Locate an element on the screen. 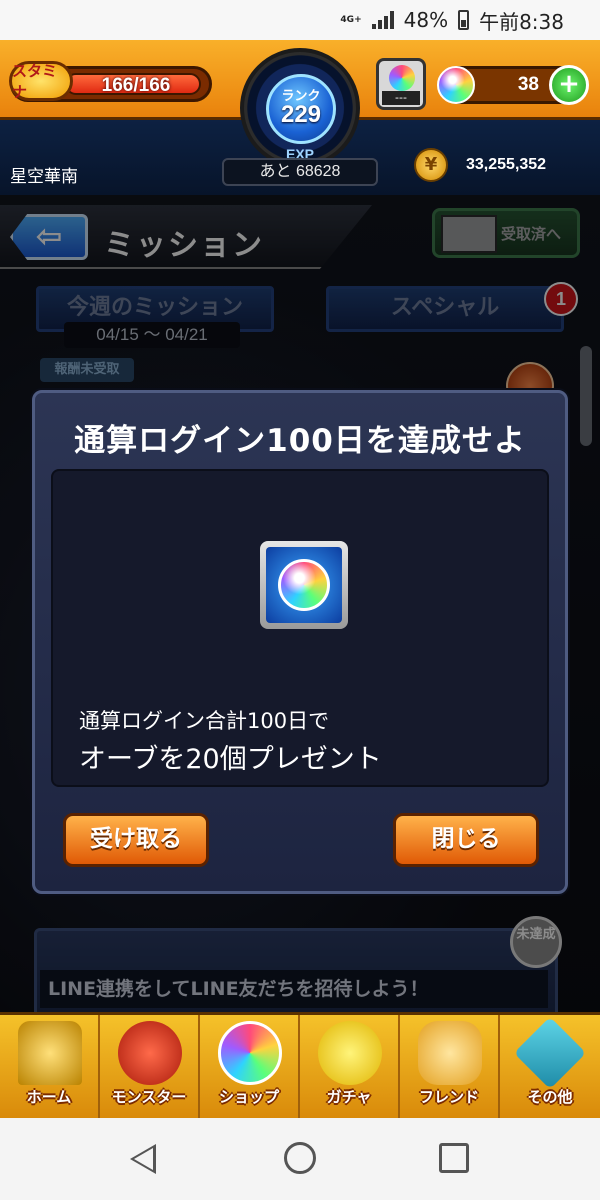 This screenshot has height=1200, width=600. player-name: 星空華南 is located at coordinates (44, 177).